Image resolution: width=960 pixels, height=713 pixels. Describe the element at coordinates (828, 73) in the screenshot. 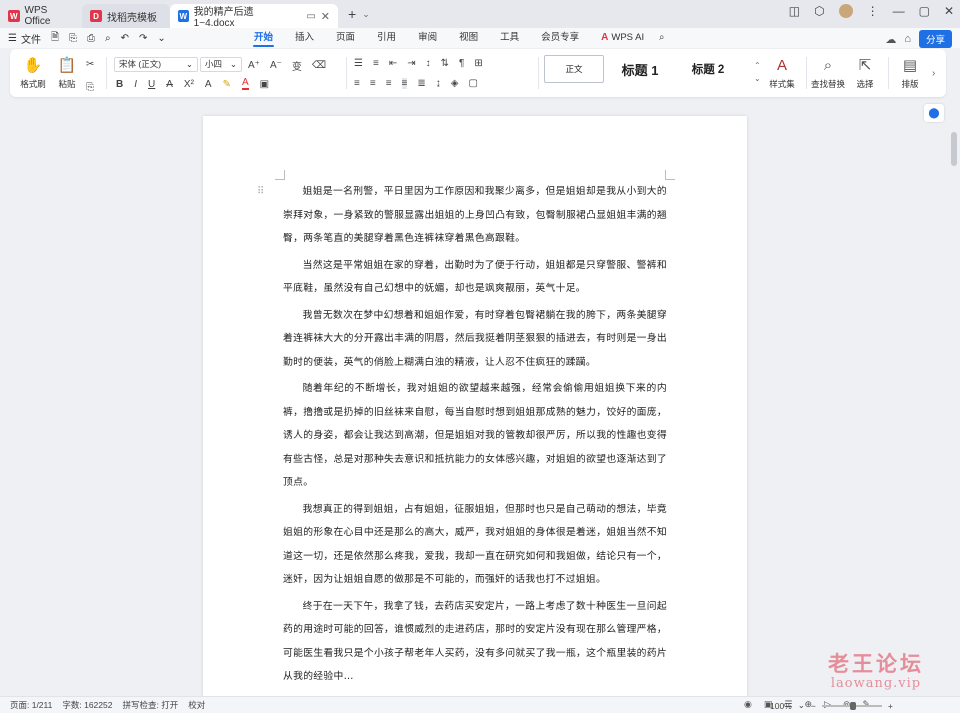

I see `find-replace-button: ⌕ 查找替换` at that location.